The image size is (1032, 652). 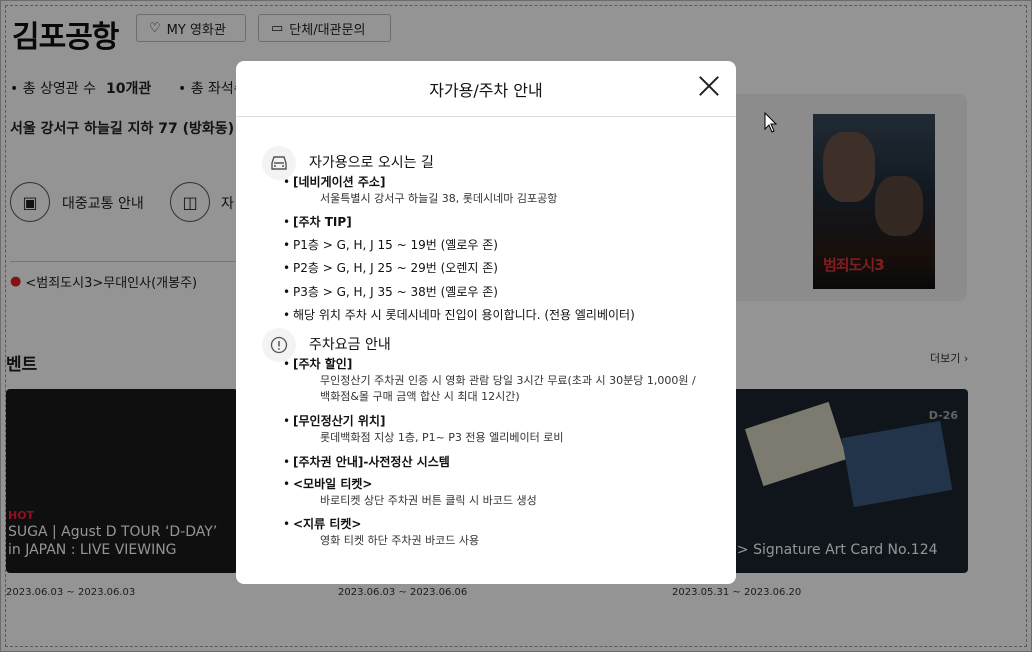 I want to click on machine-text: 롯데백화점 지상 1층, P1~ P3 전용 엘리베이터 로비, so click(x=442, y=437).